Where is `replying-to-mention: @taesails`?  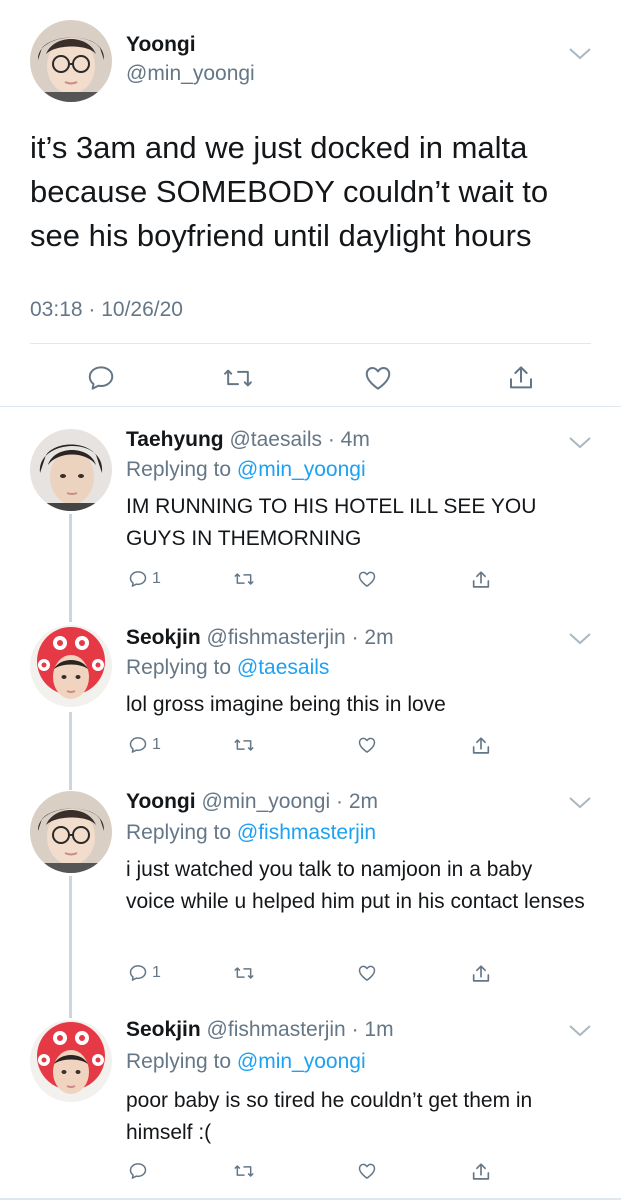
replying-to-mention: @taesails is located at coordinates (283, 667).